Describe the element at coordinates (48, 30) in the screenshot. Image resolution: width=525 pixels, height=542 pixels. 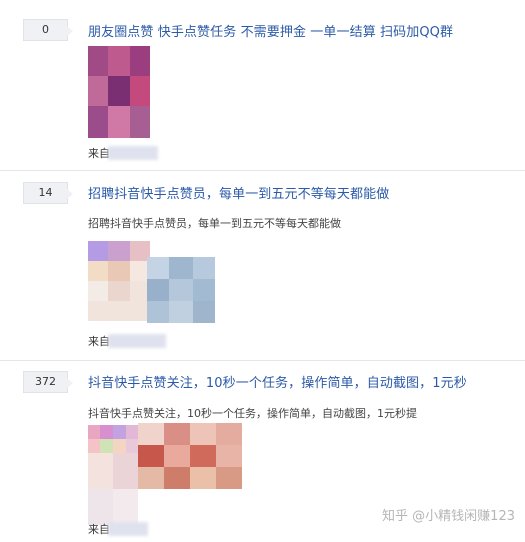
I see `reply-count-badge: 0` at that location.